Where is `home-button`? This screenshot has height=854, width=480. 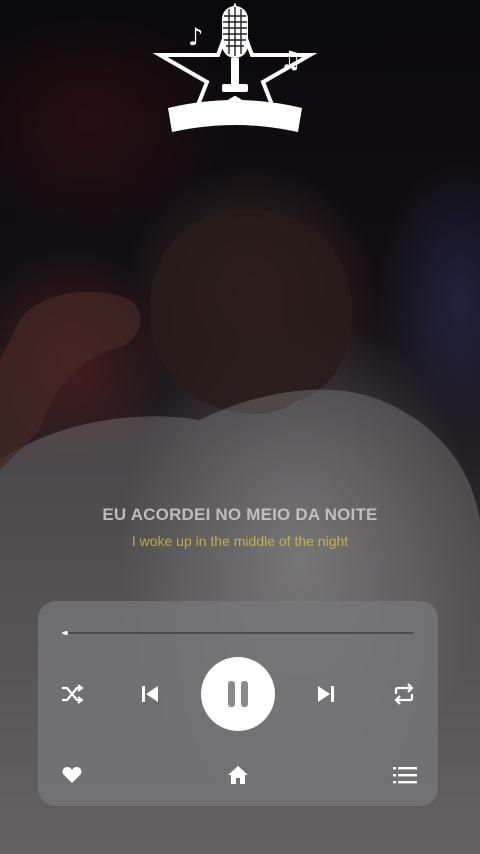
home-button is located at coordinates (238, 775).